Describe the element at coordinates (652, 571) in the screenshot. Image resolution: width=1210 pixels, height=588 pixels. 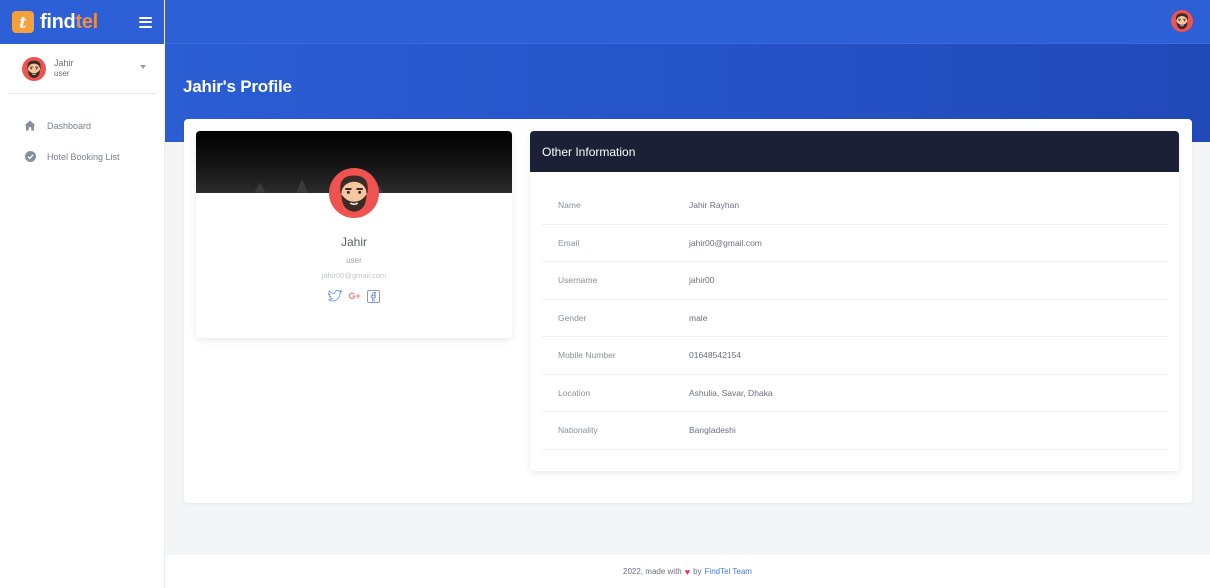
I see `footer-text: 2022, made with` at that location.